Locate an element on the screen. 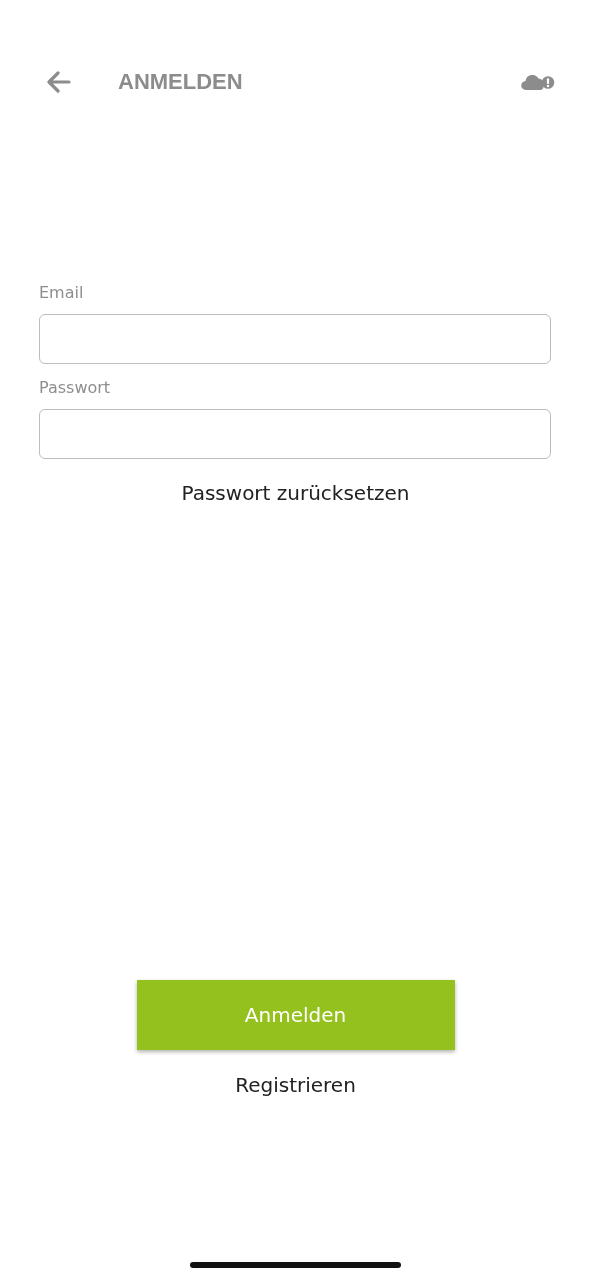  reset-password-link: Passwort zurücksetzen is located at coordinates (295, 493).